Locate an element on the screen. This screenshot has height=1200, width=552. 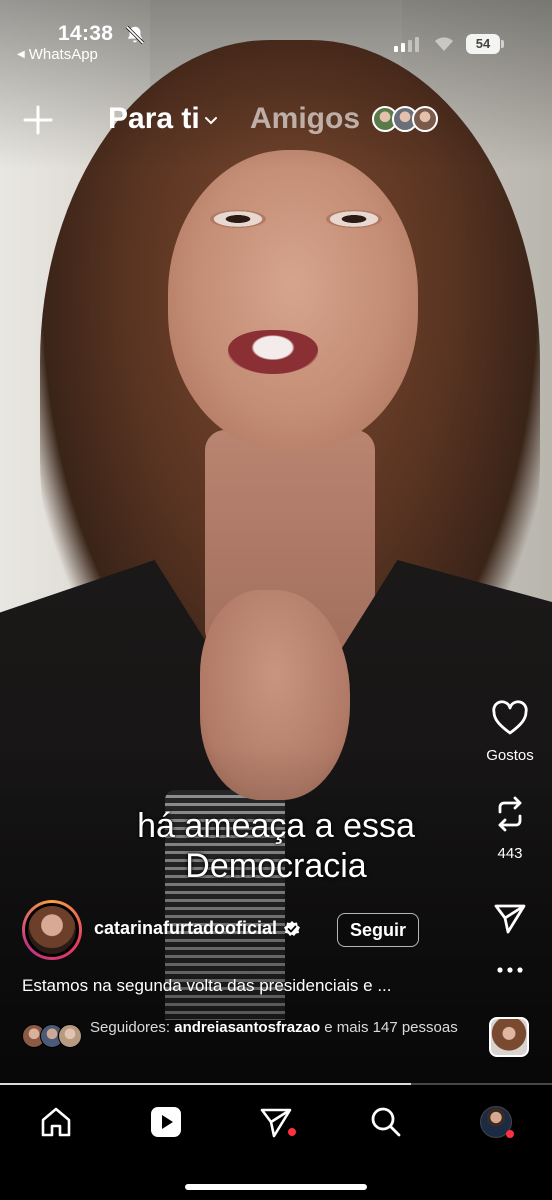
nav-home-button is located at coordinates (56, 1122).